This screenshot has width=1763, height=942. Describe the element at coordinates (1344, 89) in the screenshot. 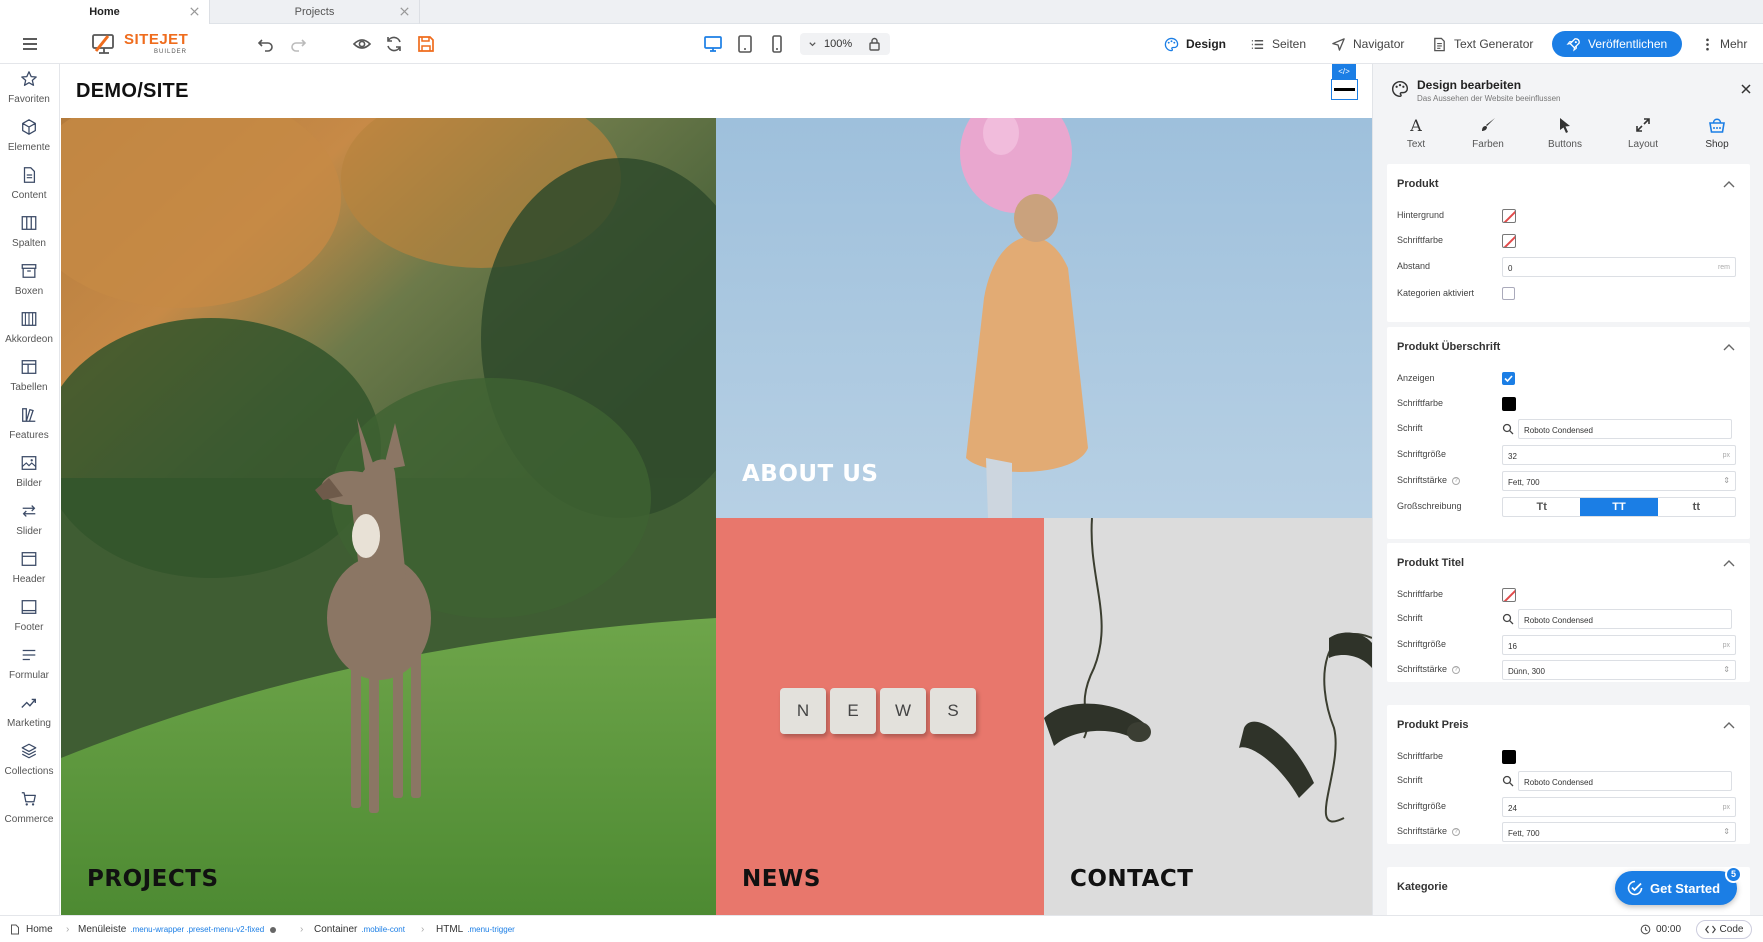

I see `menu-trigger-selected` at that location.